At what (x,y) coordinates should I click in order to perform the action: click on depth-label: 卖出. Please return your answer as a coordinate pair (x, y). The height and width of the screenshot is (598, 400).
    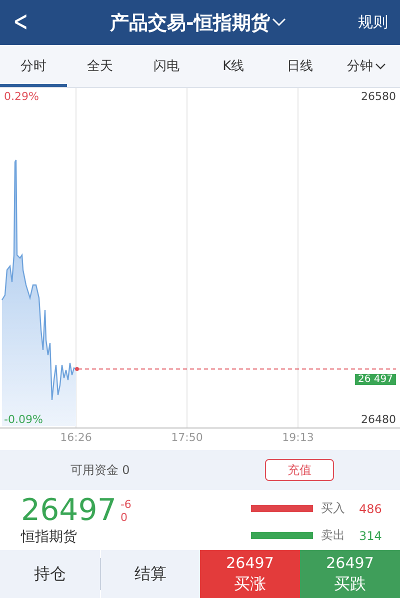
    Looking at the image, I should click on (333, 535).